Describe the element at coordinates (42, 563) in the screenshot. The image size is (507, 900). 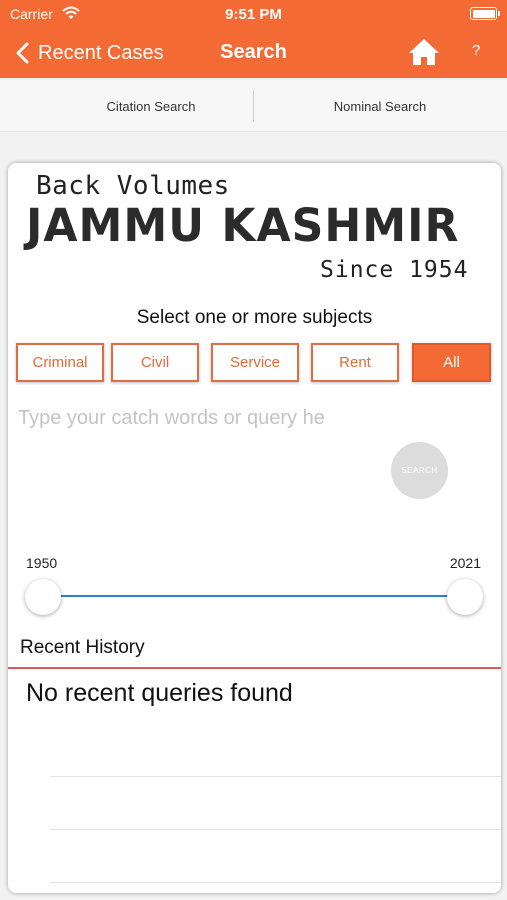
I see `year-range-min-label: 1950` at that location.